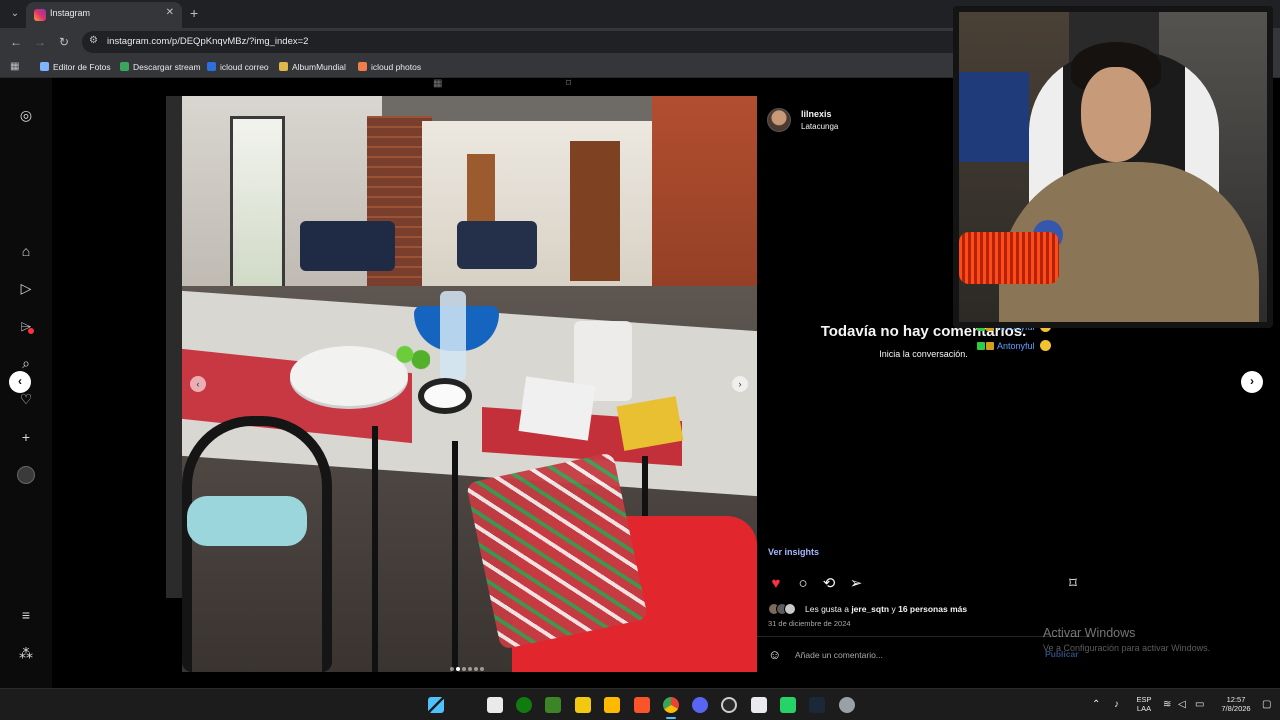 This screenshot has width=1280, height=720. What do you see at coordinates (26, 251) in the screenshot?
I see `home-icon: ⌂` at bounding box center [26, 251].